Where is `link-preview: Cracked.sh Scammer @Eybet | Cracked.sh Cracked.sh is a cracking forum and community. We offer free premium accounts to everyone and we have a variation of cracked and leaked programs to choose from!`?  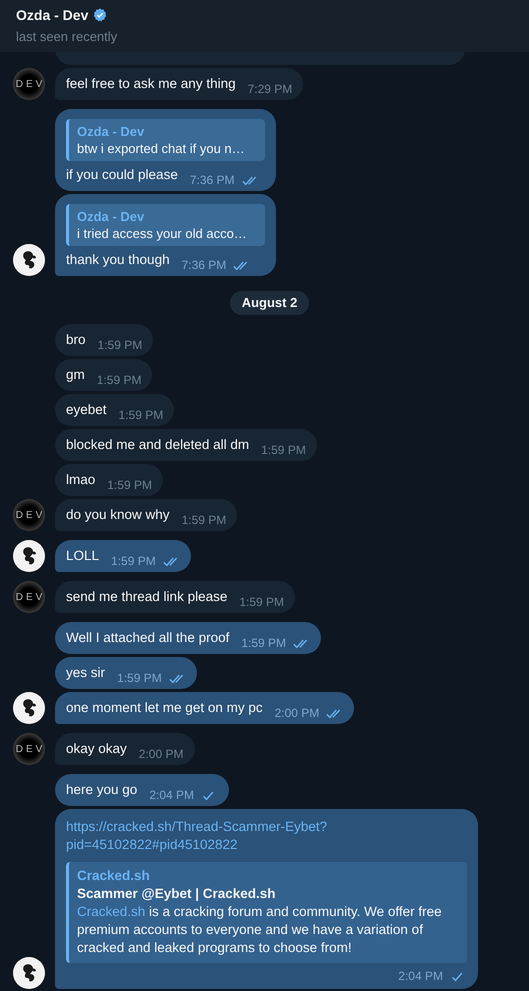 link-preview: Cracked.sh Scammer @Eybet | Cracked.sh Cracked.sh is a cracking forum and community. We offer free premium accounts to everyone and we have a variation of cracked and leaked programs to choose from! is located at coordinates (266, 912).